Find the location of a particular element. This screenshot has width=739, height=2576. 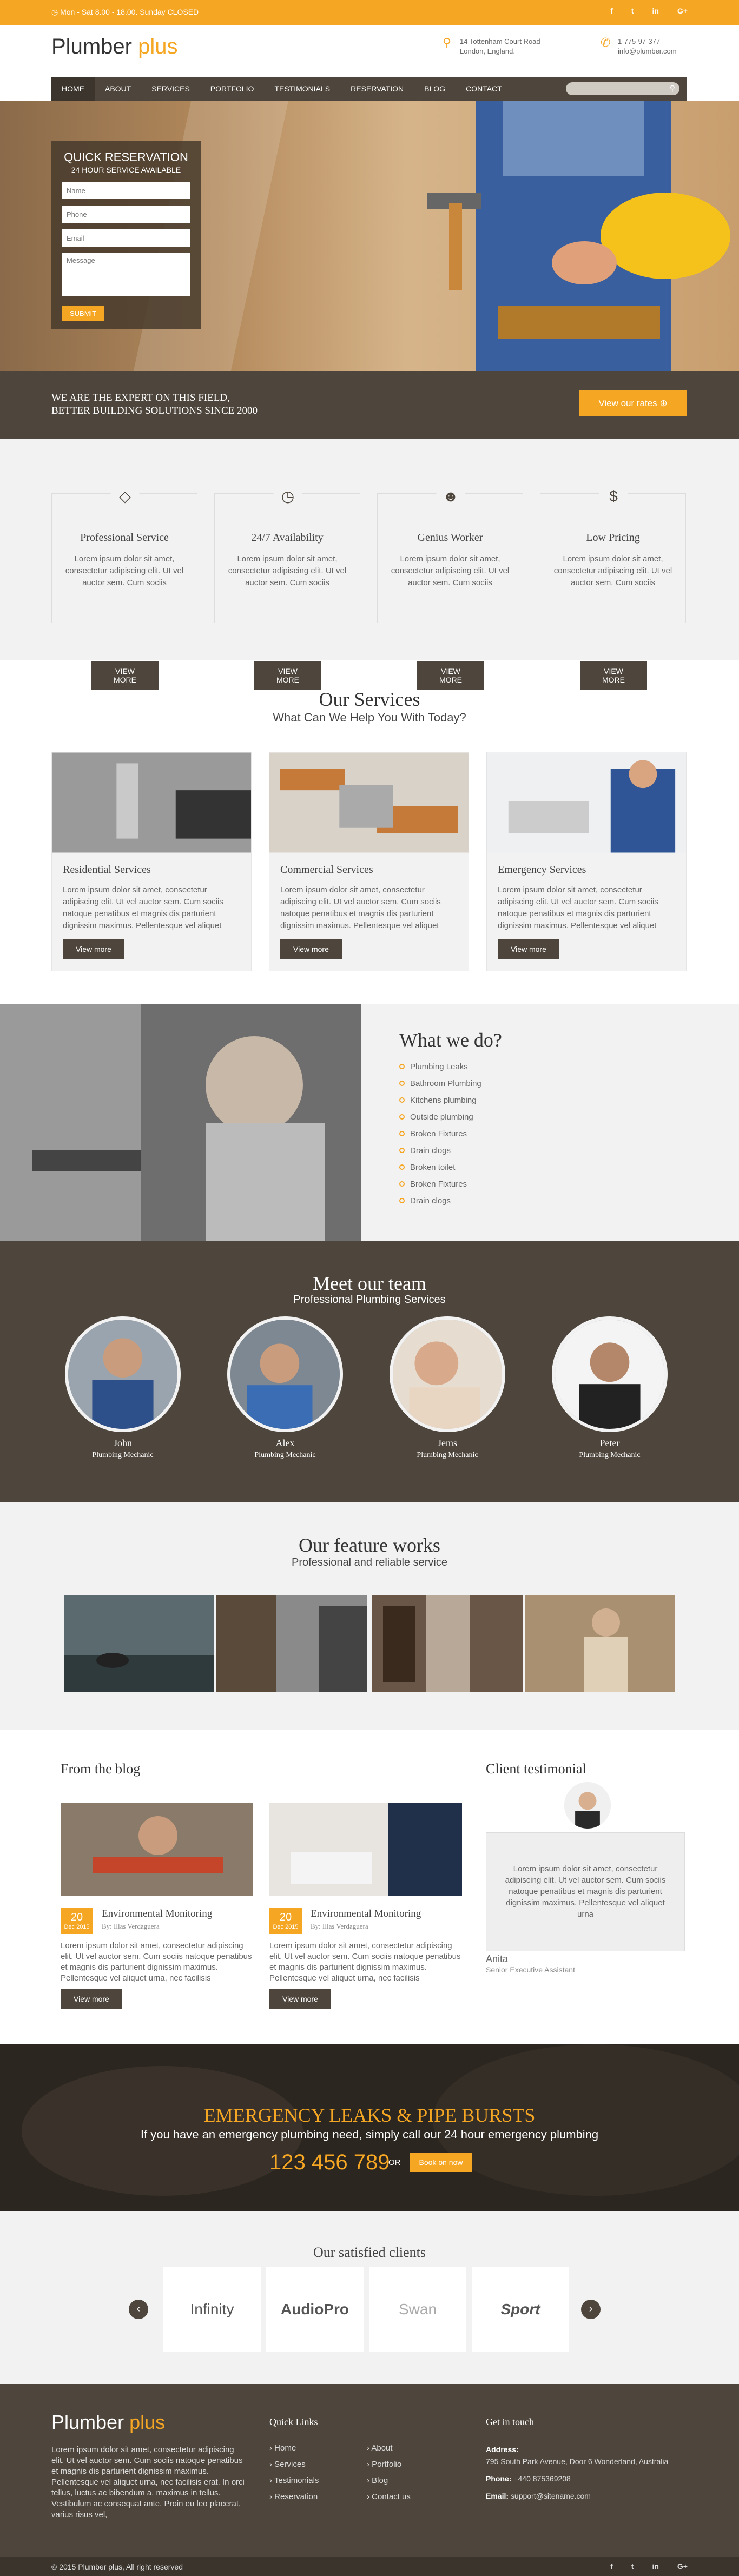

client-logo: AudioPro is located at coordinates (315, 2309).